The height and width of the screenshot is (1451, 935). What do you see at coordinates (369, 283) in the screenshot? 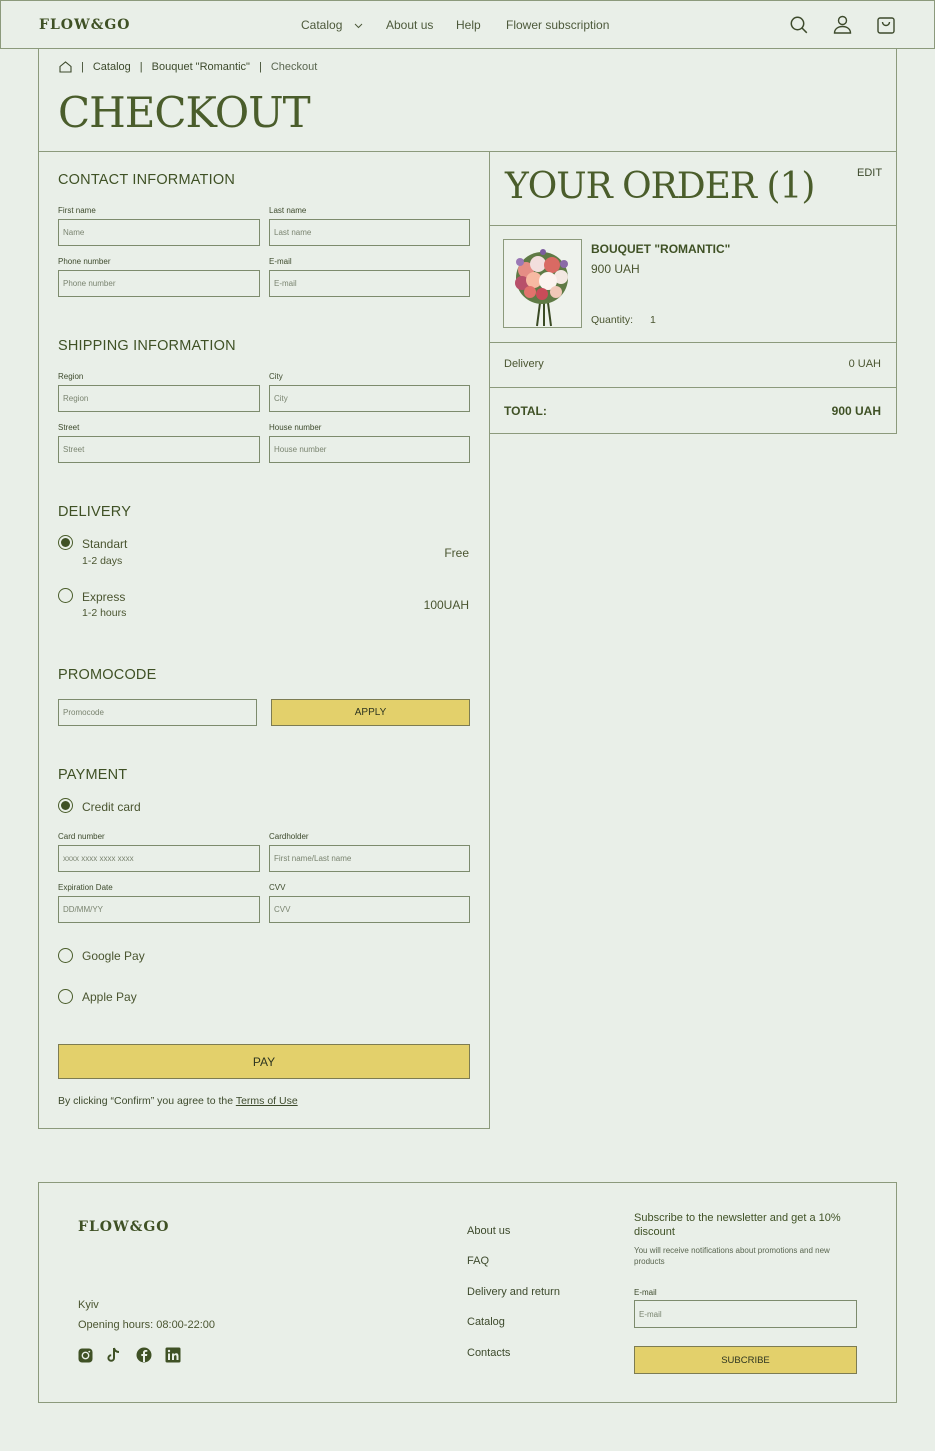
I see `email-input` at bounding box center [369, 283].